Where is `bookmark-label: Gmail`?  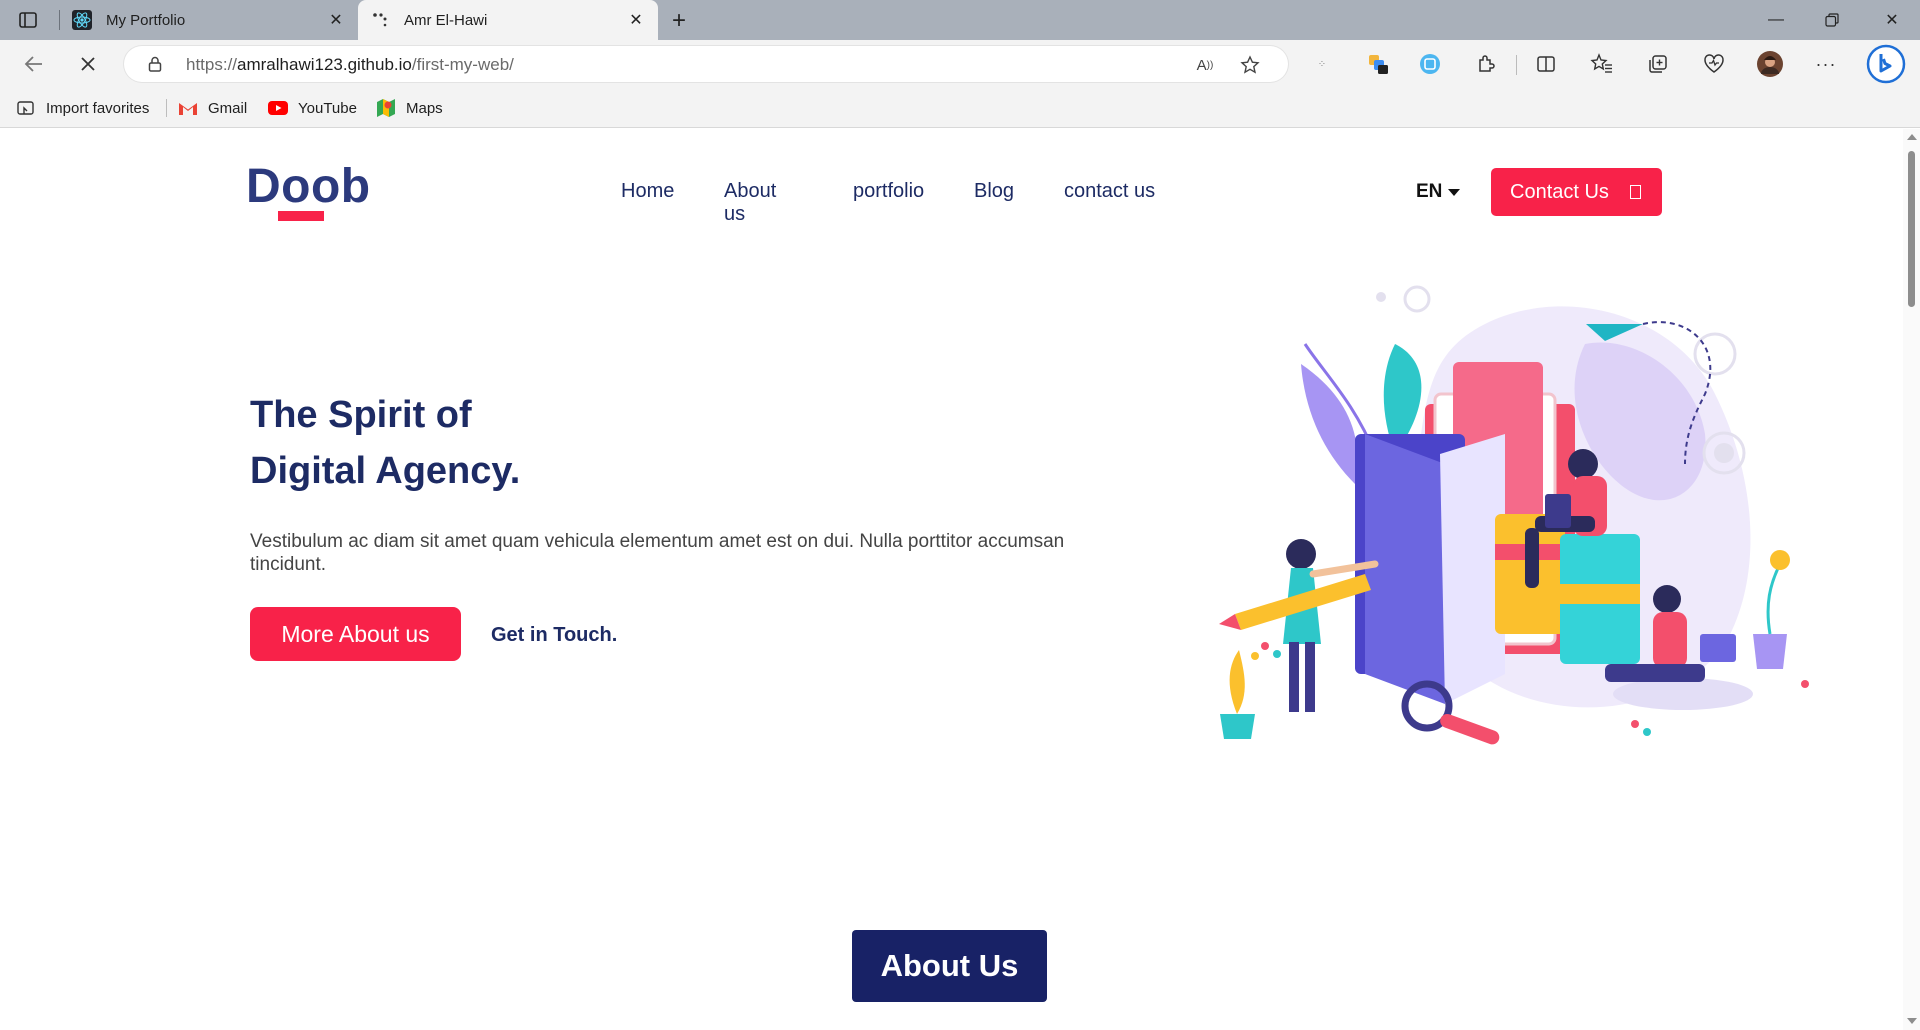 bookmark-label: Gmail is located at coordinates (228, 108).